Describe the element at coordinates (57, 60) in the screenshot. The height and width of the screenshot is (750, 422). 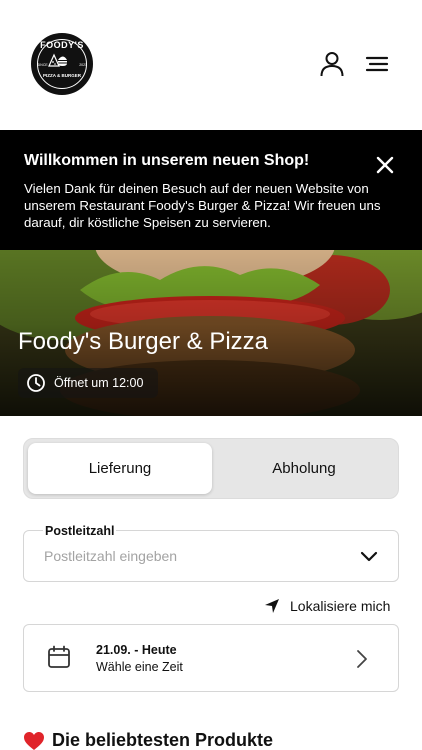
I see `pizza-burger-emblem-icon` at that location.